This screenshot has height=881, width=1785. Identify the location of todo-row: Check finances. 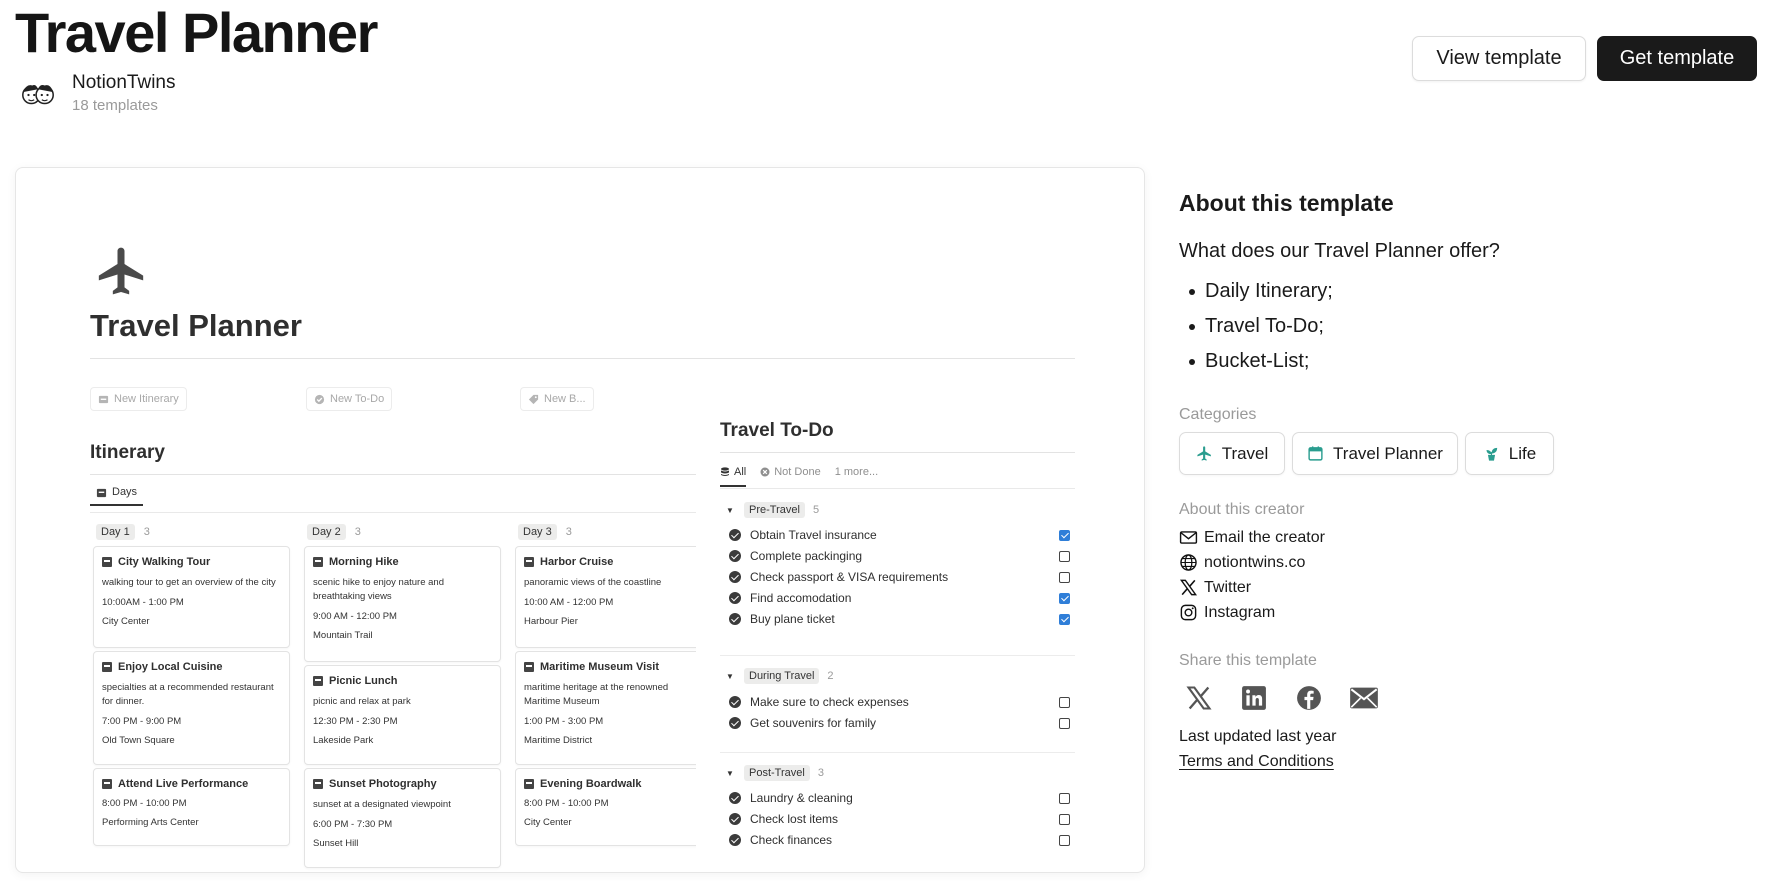
(900, 840).